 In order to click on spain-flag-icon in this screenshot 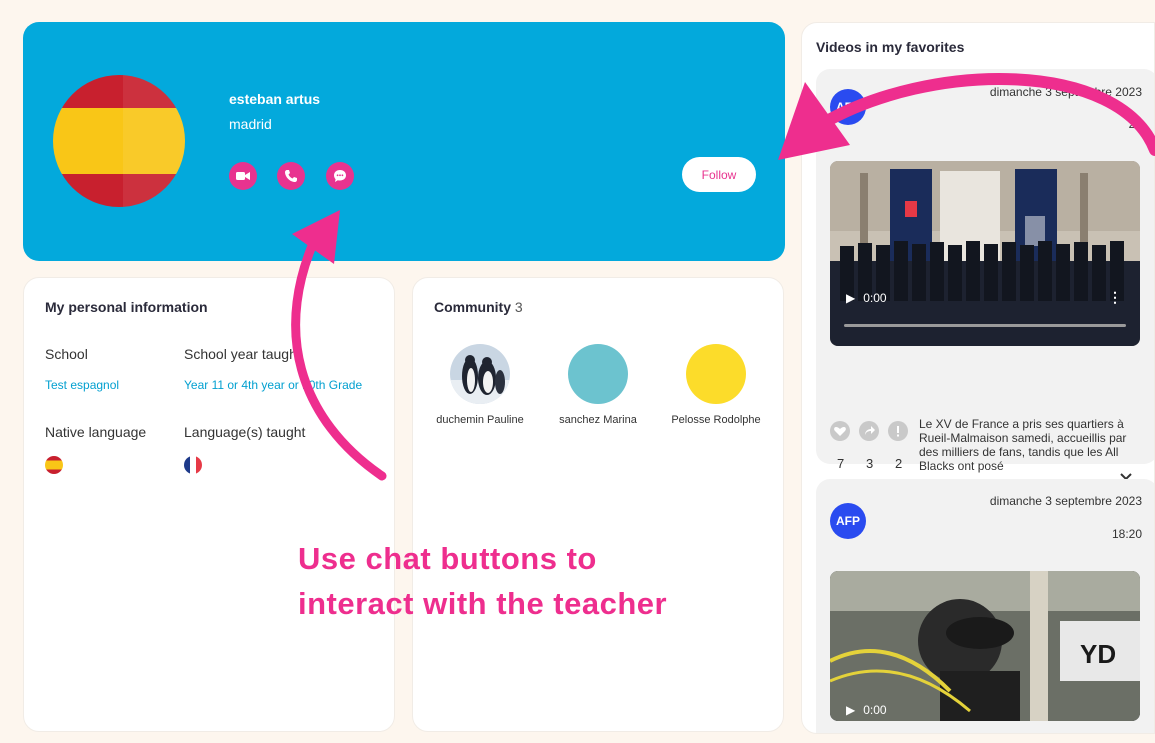, I will do `click(54, 465)`.